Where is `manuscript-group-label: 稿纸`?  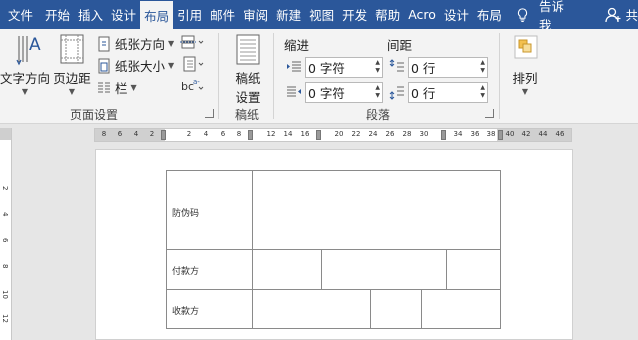
manuscript-group-label: 稿纸 is located at coordinates (247, 115).